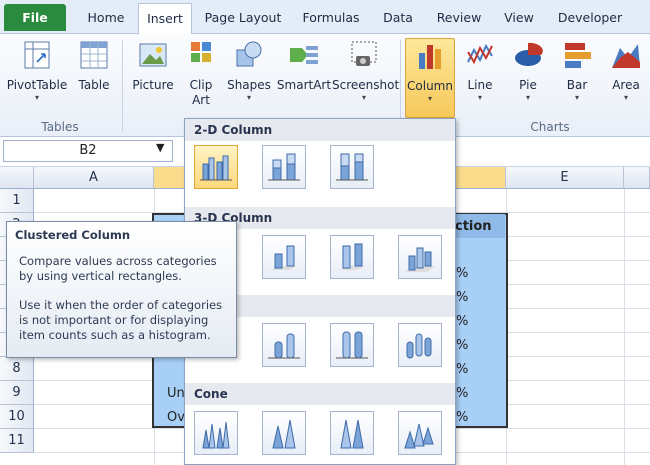 Image resolution: width=650 pixels, height=465 pixels. I want to click on column-chart-icon, so click(430, 56).